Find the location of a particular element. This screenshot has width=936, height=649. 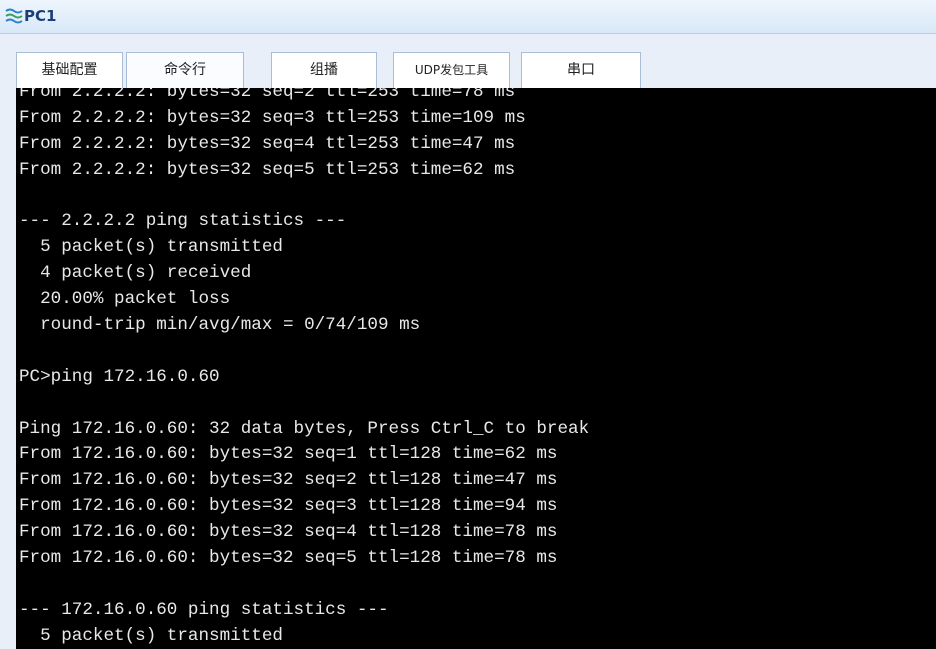

terminal-line: PC>ping 172.16.0.60 is located at coordinates (119, 376).